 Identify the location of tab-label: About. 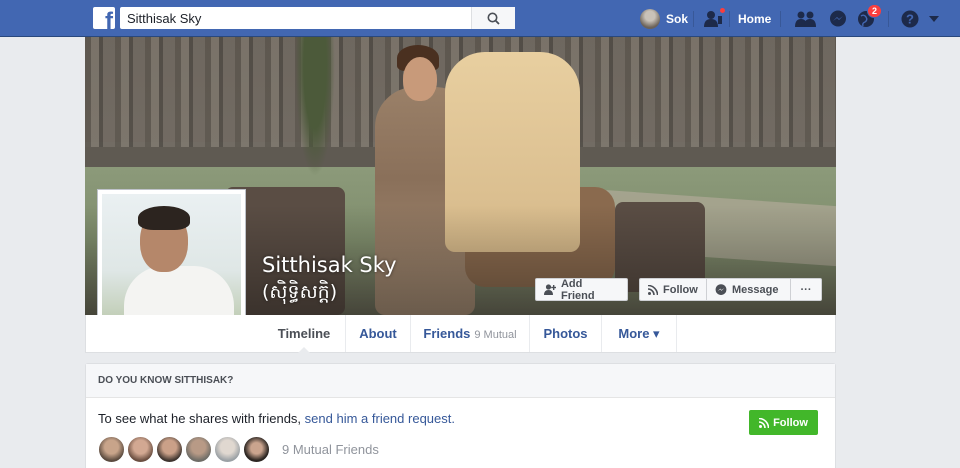
(378, 333).